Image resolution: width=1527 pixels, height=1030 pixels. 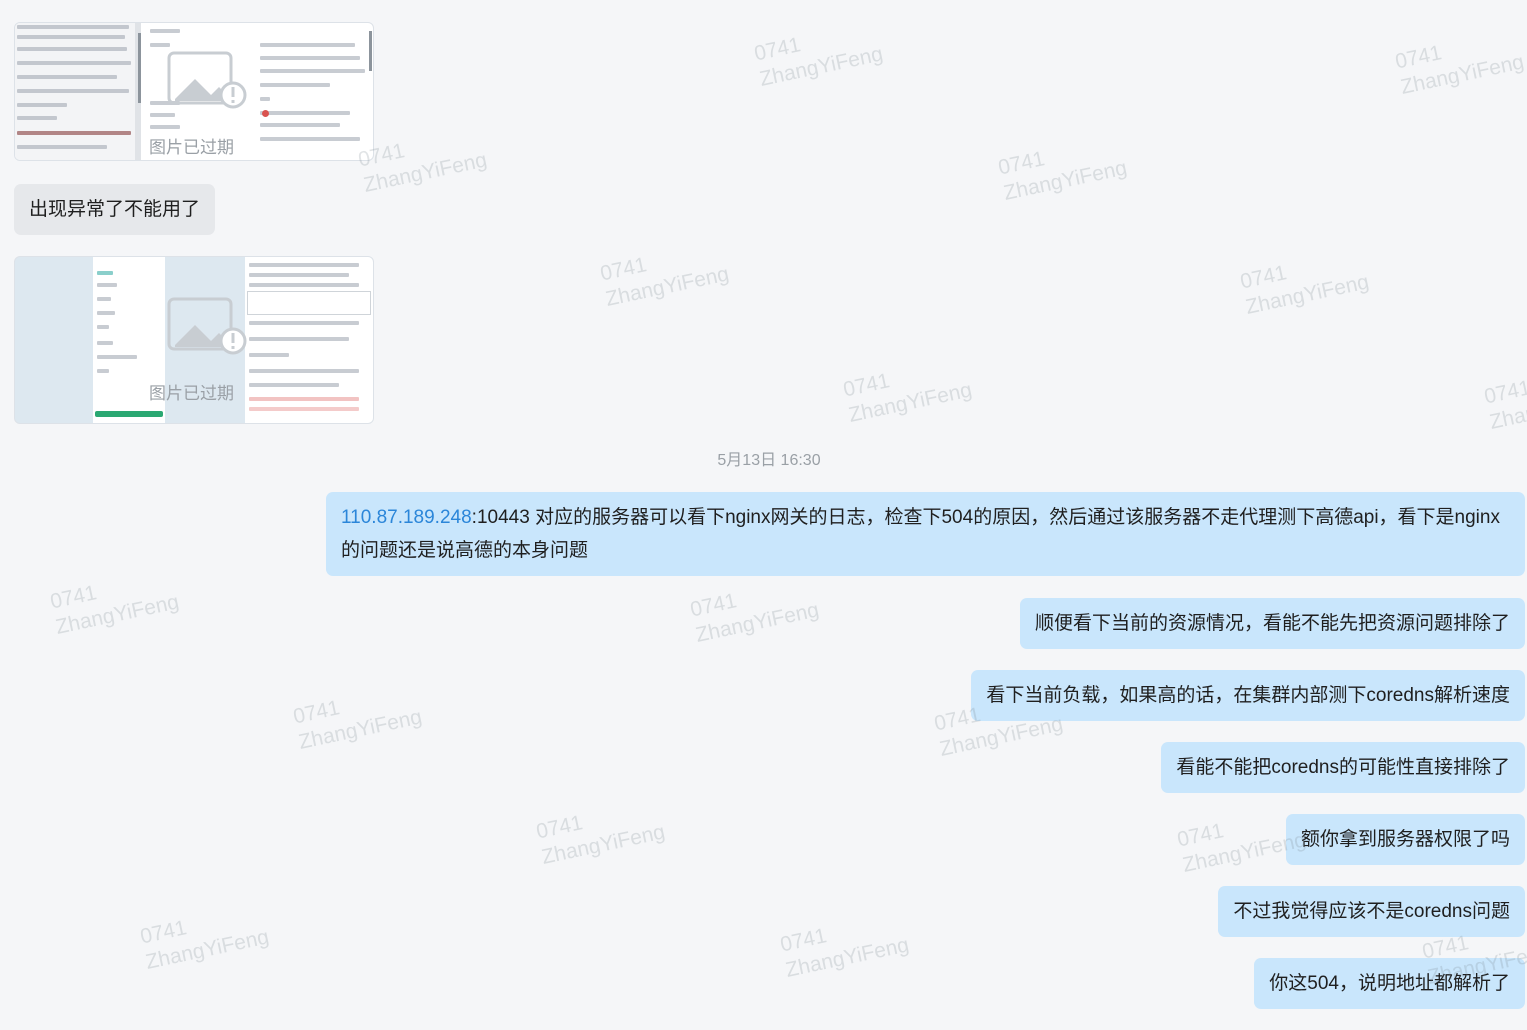 I want to click on incoming-message-bubble: 出现异常了不能用了, so click(x=115, y=209).